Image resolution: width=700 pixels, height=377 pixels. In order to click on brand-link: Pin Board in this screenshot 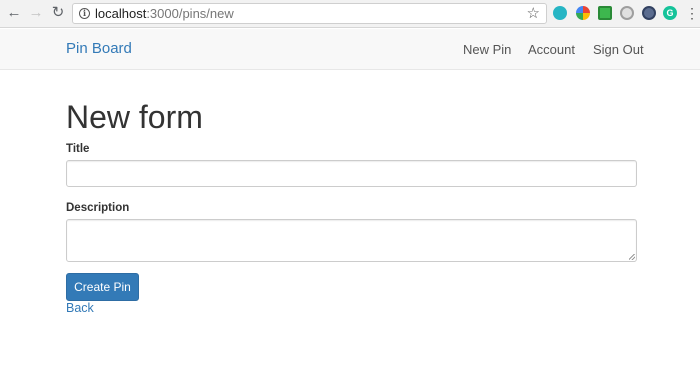, I will do `click(99, 49)`.